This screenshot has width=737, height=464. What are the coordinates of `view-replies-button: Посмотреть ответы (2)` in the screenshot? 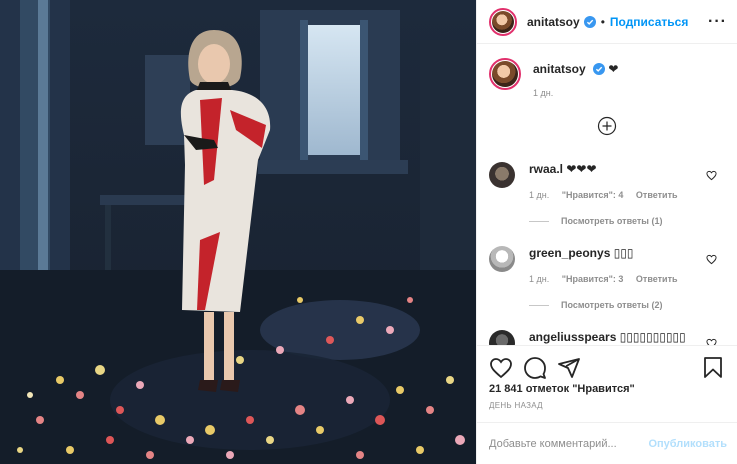 It's located at (627, 305).